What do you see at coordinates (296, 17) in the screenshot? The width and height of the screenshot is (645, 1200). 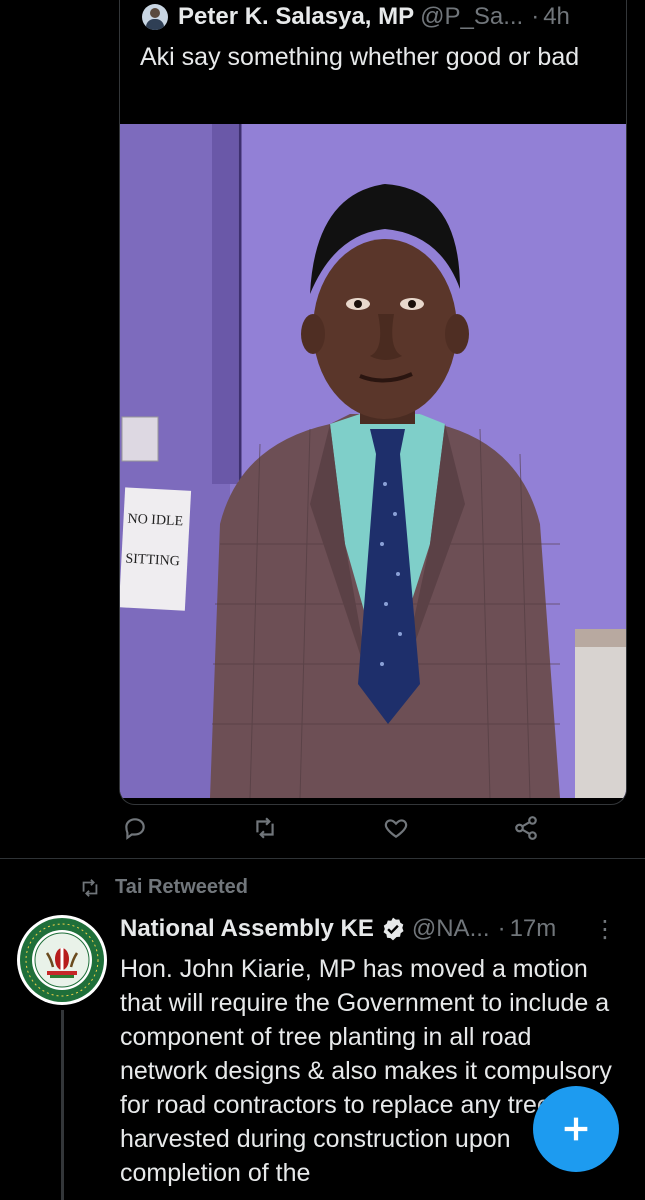 I see `quoted-author-name: Peter K. Salasya, MP` at bounding box center [296, 17].